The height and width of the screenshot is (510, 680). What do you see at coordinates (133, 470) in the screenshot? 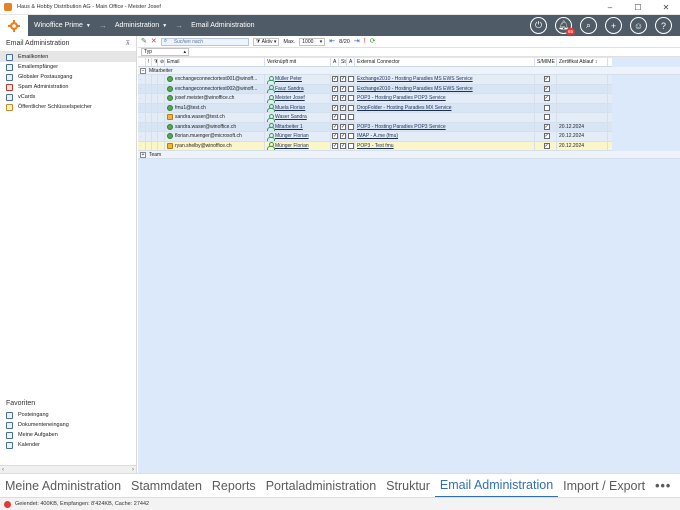
I see `scroll-right-icon: ›` at bounding box center [133, 470].